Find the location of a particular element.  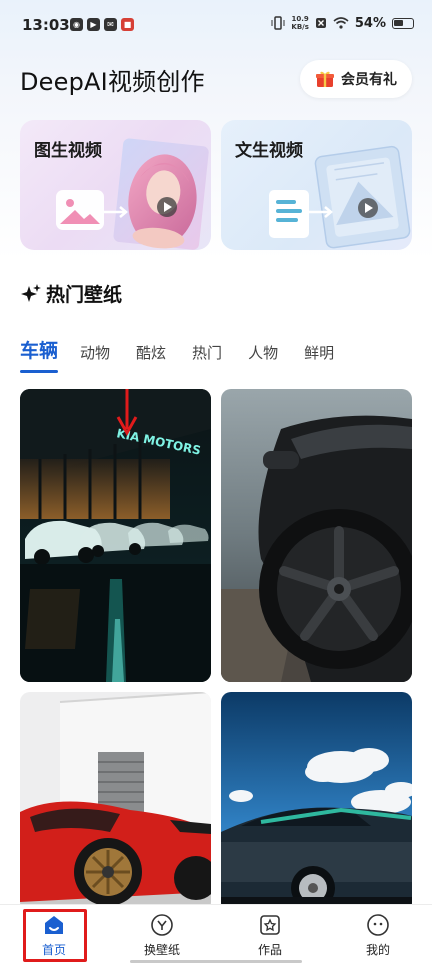

nav-works: 作品 is located at coordinates (270, 934).